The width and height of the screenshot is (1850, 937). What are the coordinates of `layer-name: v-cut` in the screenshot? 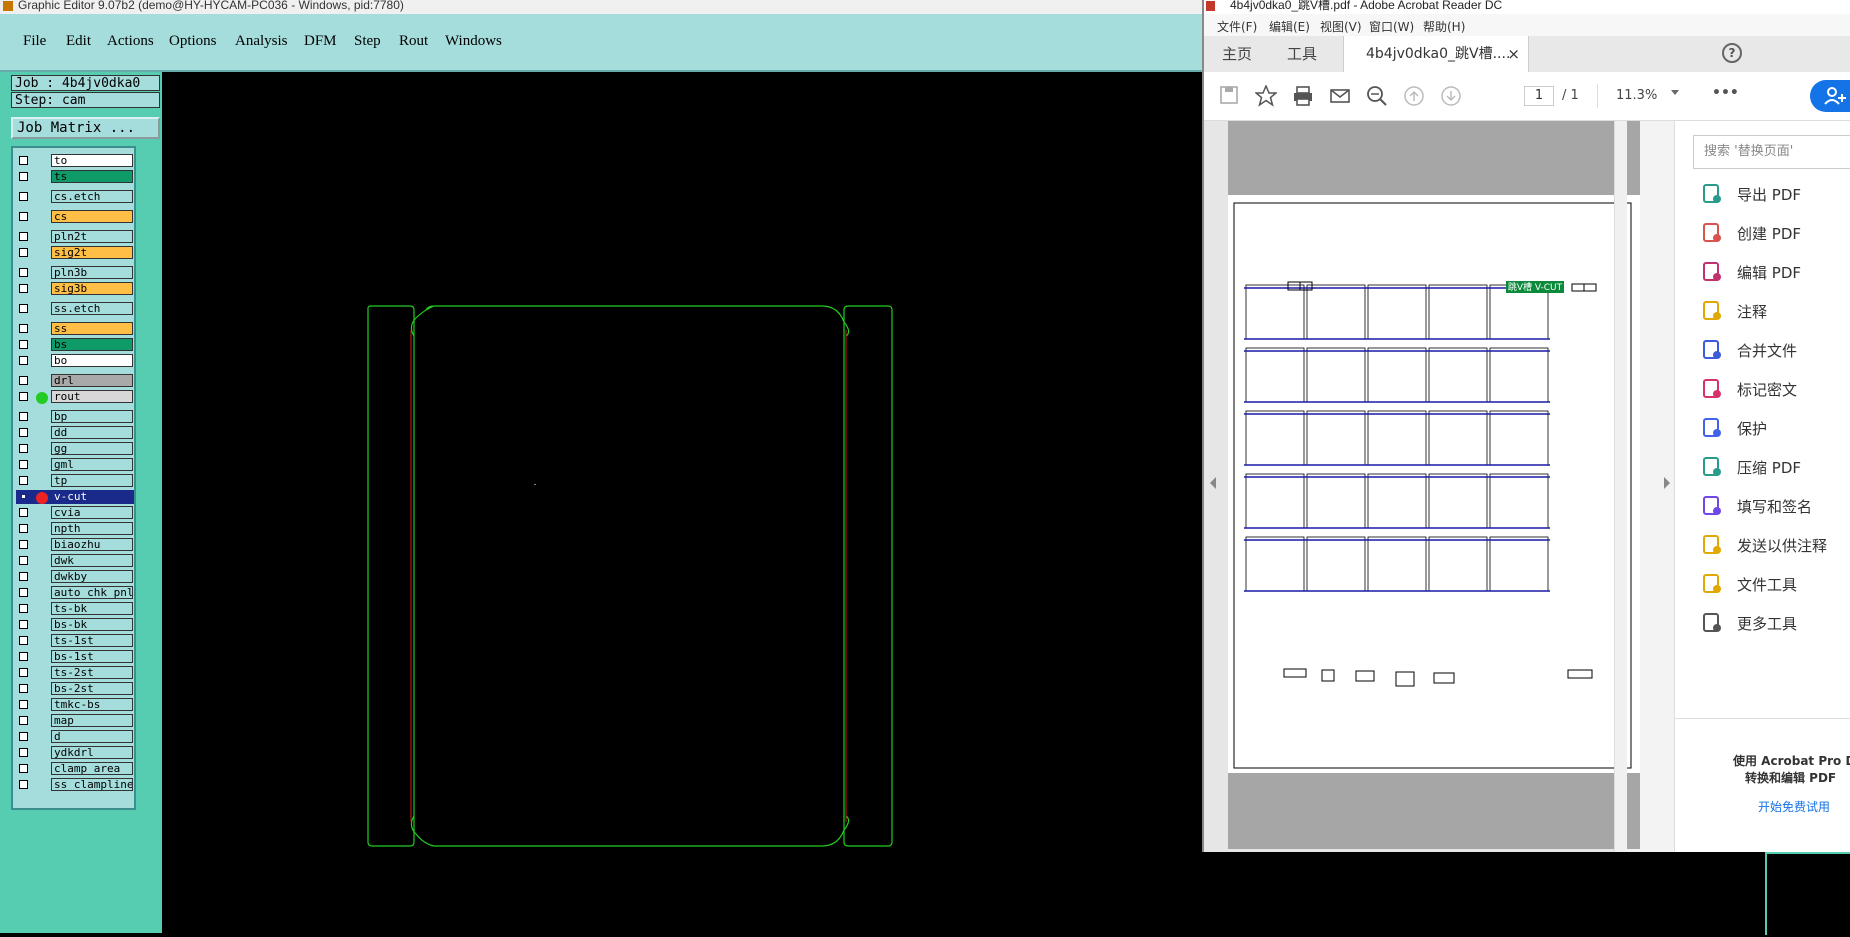 It's located at (92, 496).